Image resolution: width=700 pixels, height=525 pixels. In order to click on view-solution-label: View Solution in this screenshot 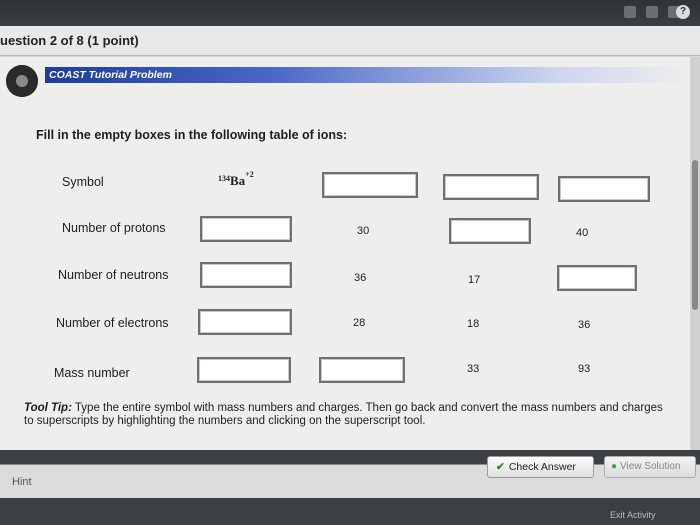, I will do `click(650, 466)`.